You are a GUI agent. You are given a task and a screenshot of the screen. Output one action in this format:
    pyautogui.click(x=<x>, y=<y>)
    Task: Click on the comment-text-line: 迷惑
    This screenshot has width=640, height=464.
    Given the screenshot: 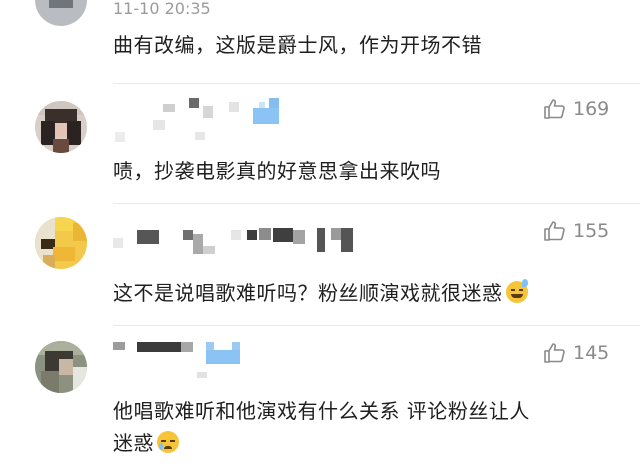 What is the action you would take?
    pyautogui.click(x=146, y=443)
    